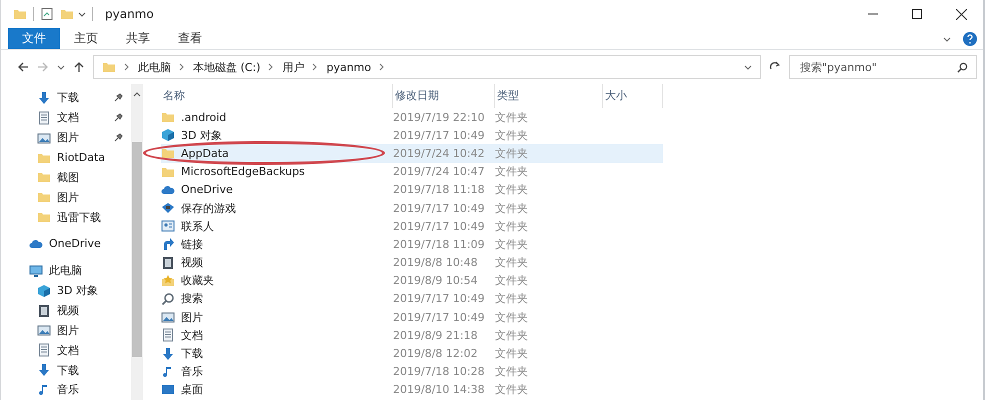 This screenshot has height=400, width=1000. Describe the element at coordinates (154, 67) in the screenshot. I see `breadcrumb-item: 此电脑` at that location.